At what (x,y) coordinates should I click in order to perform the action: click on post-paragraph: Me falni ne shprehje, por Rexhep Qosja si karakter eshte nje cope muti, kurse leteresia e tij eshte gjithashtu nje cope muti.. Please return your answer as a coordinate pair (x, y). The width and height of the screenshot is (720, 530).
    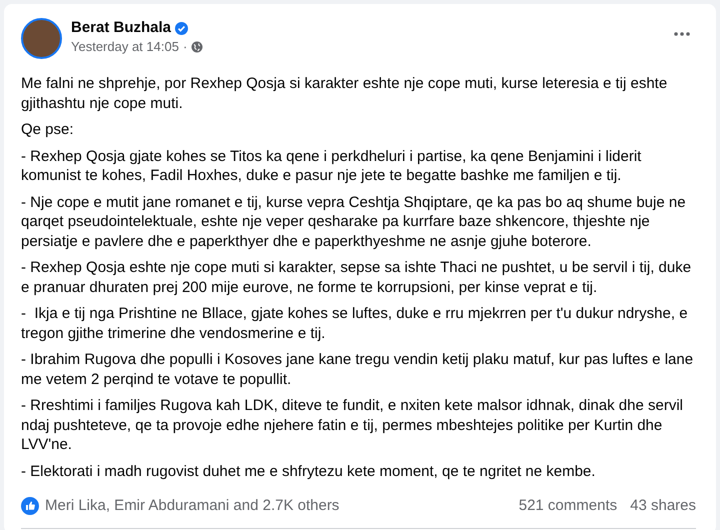
    Looking at the image, I should click on (344, 93).